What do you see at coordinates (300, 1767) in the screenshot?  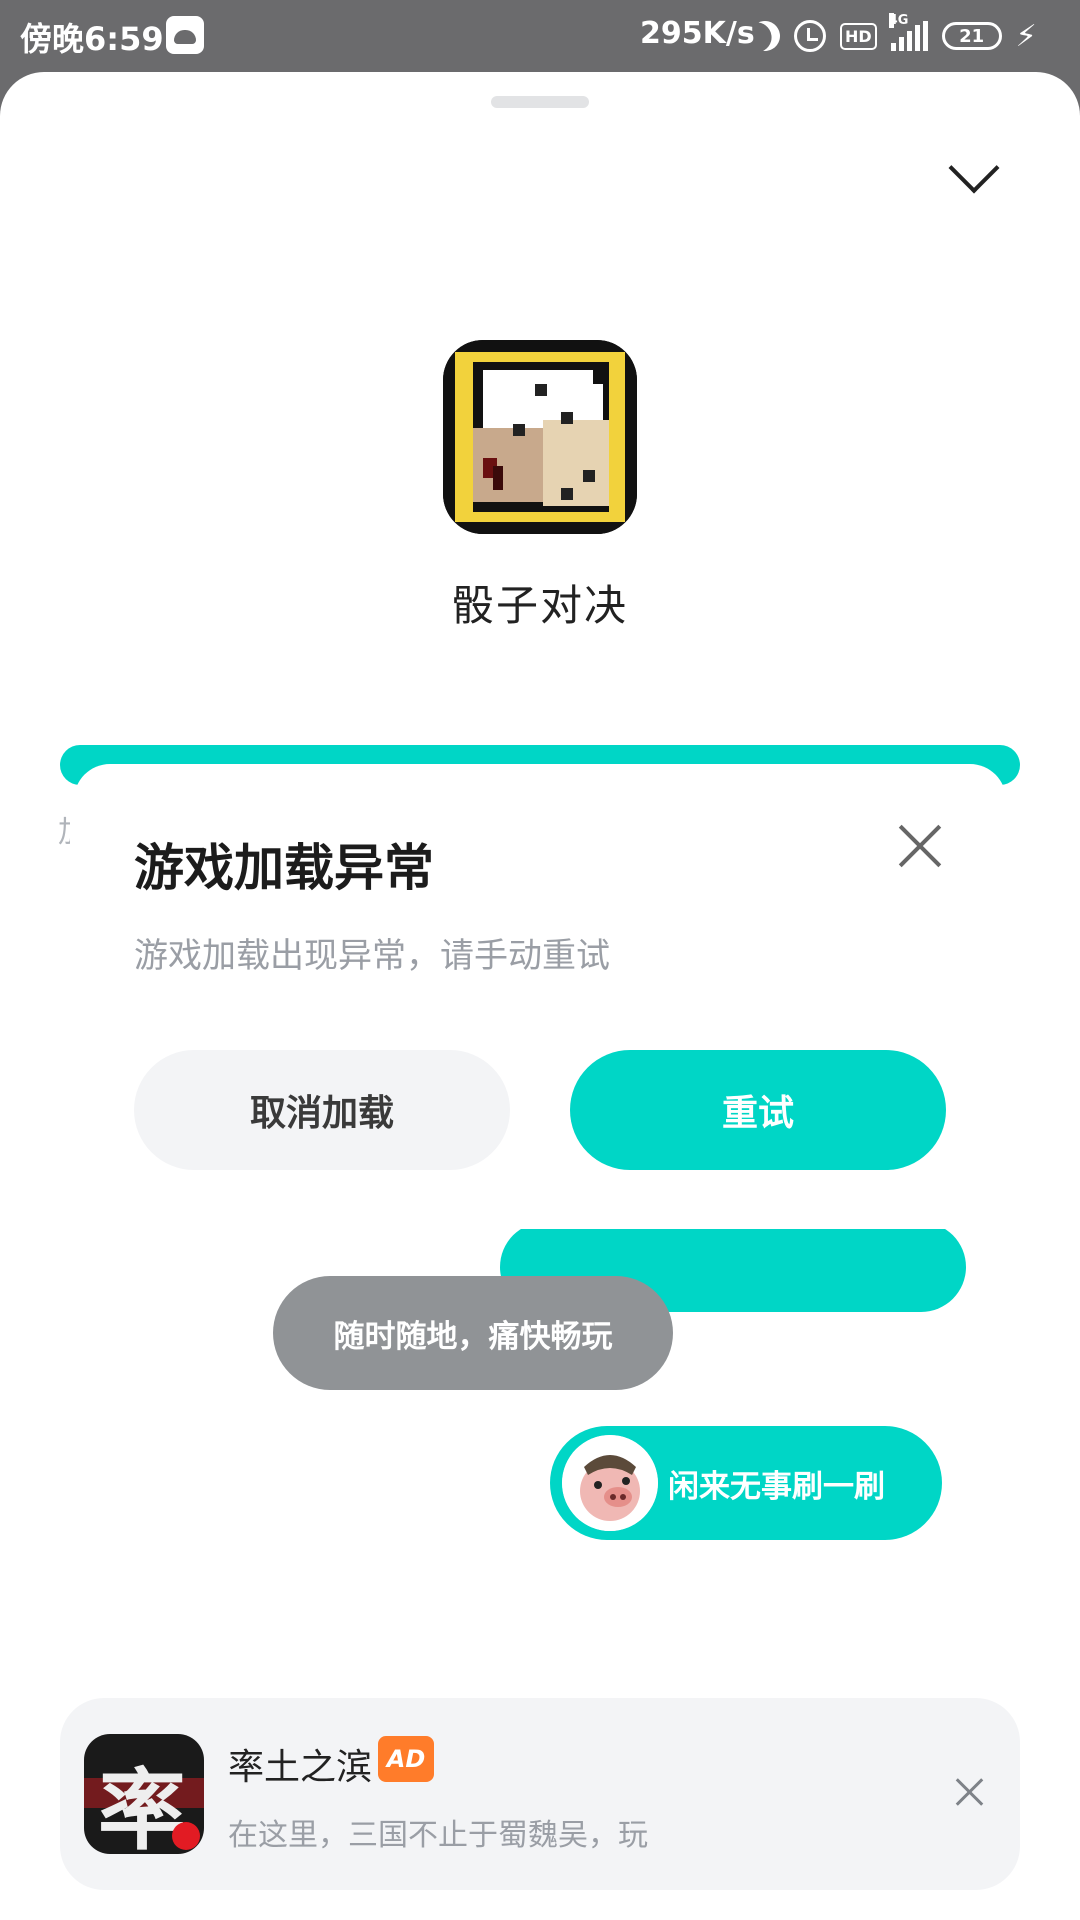 I see `ad-title: 率土之滨` at bounding box center [300, 1767].